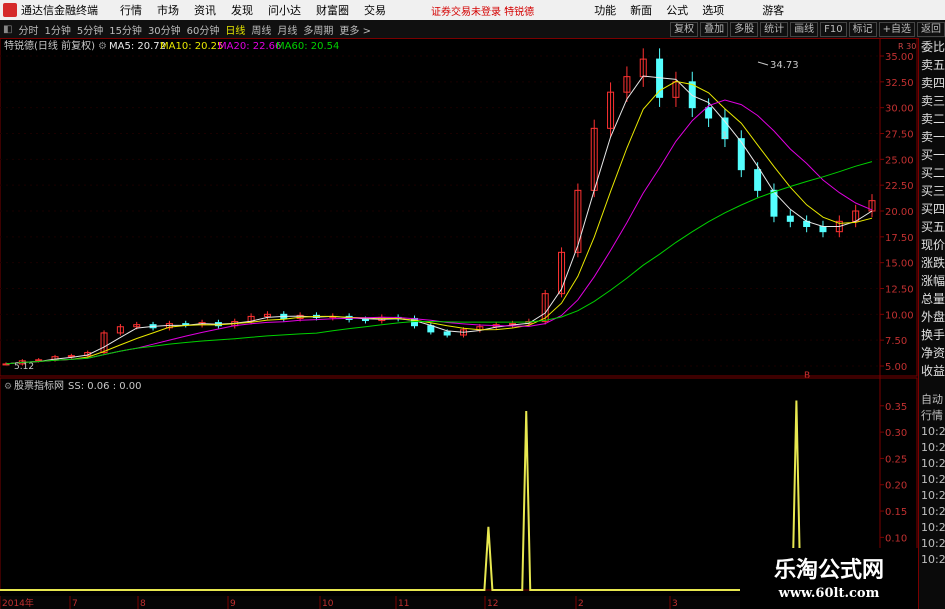 Image resolution: width=945 pixels, height=609 pixels. What do you see at coordinates (804, 29) in the screenshot?
I see `draw-line-button: 画线` at bounding box center [804, 29].